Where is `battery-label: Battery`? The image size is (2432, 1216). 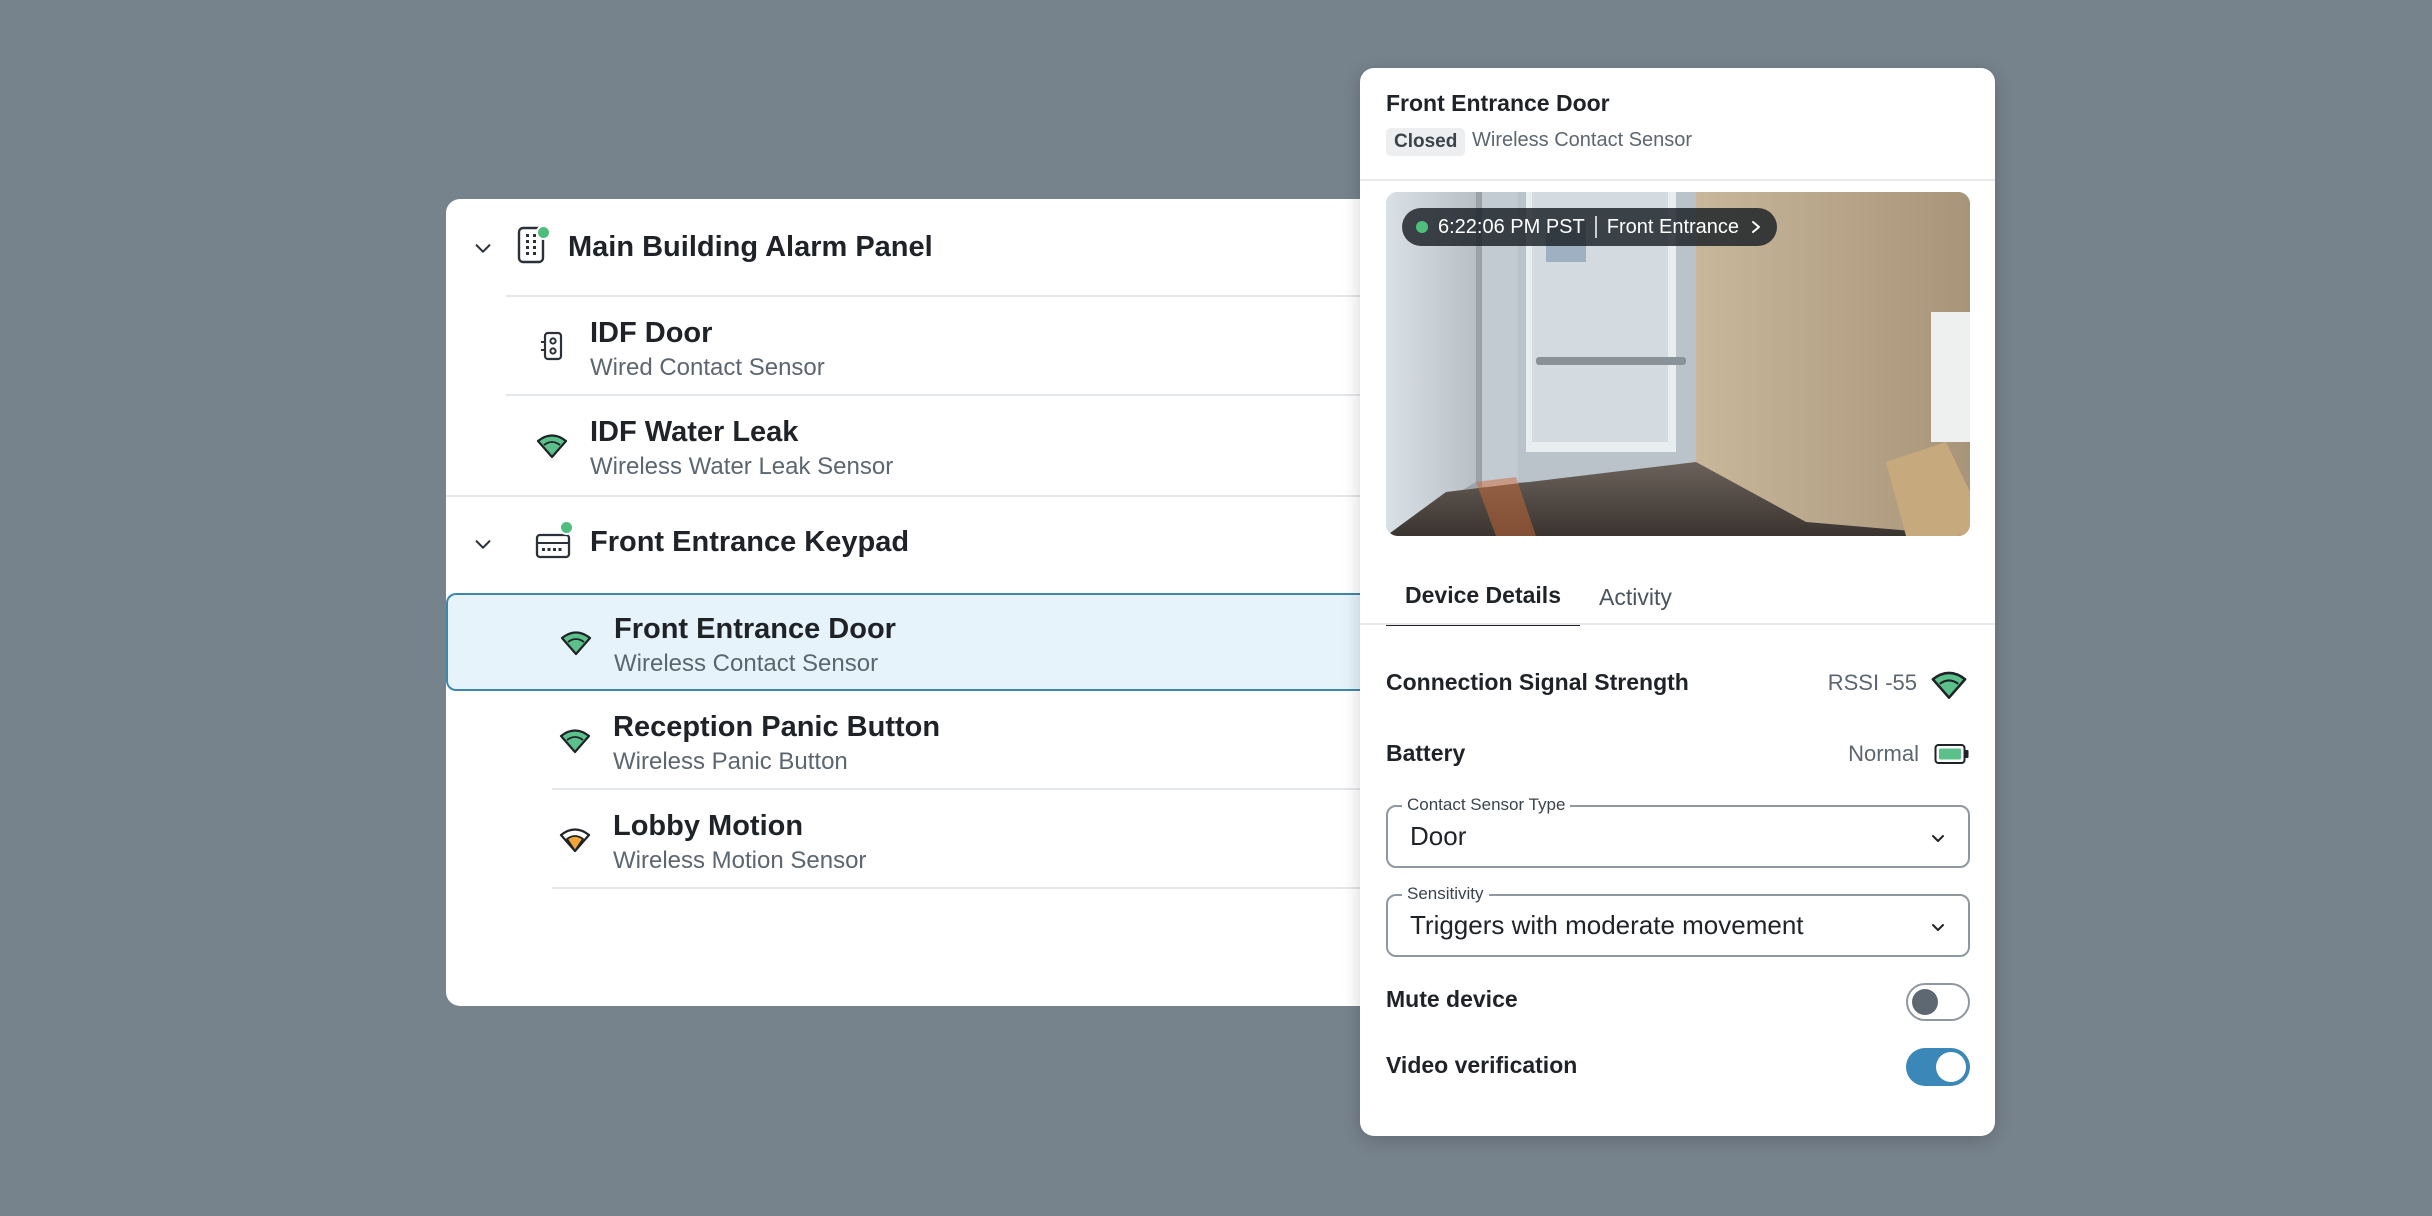 battery-label: Battery is located at coordinates (1426, 753).